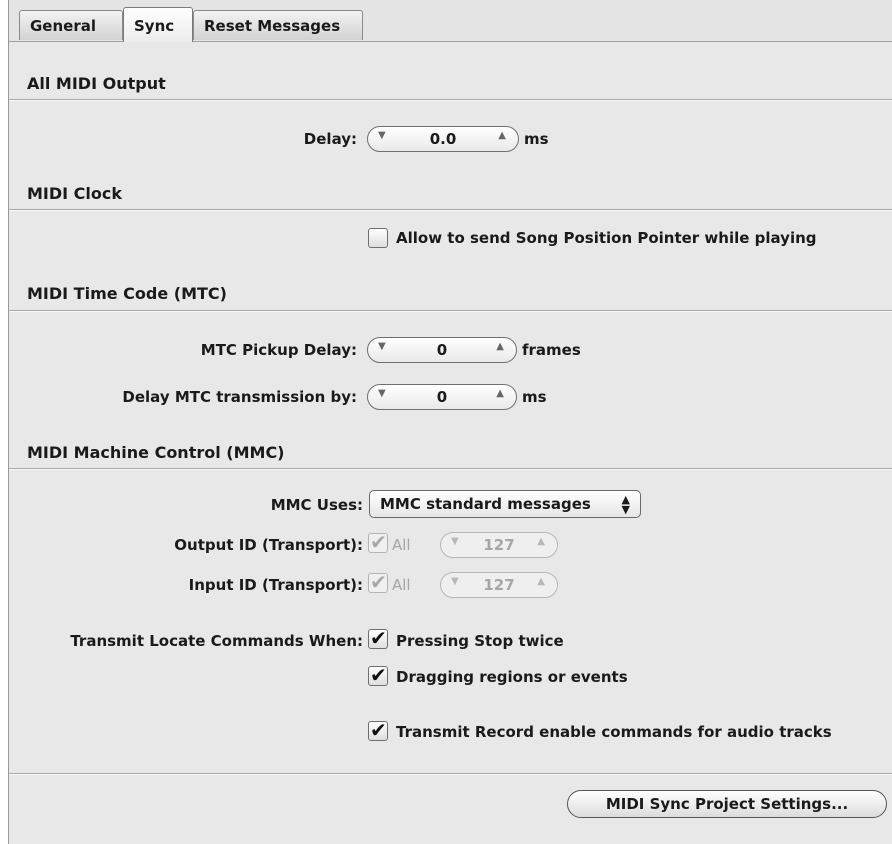  Describe the element at coordinates (378, 730) in the screenshot. I see `record-enable-checkbox` at that location.